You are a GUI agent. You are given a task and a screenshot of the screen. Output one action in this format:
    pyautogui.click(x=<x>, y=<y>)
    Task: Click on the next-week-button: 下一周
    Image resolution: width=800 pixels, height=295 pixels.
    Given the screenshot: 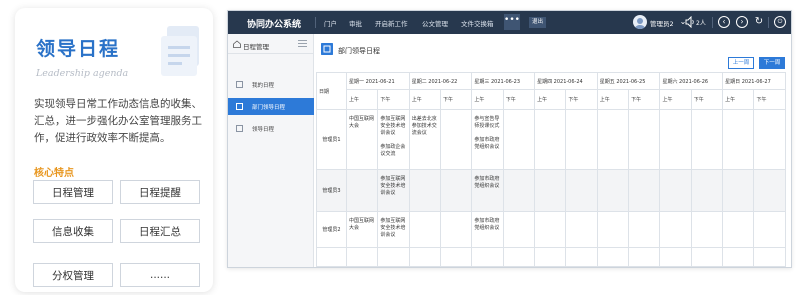 What is the action you would take?
    pyautogui.click(x=772, y=63)
    